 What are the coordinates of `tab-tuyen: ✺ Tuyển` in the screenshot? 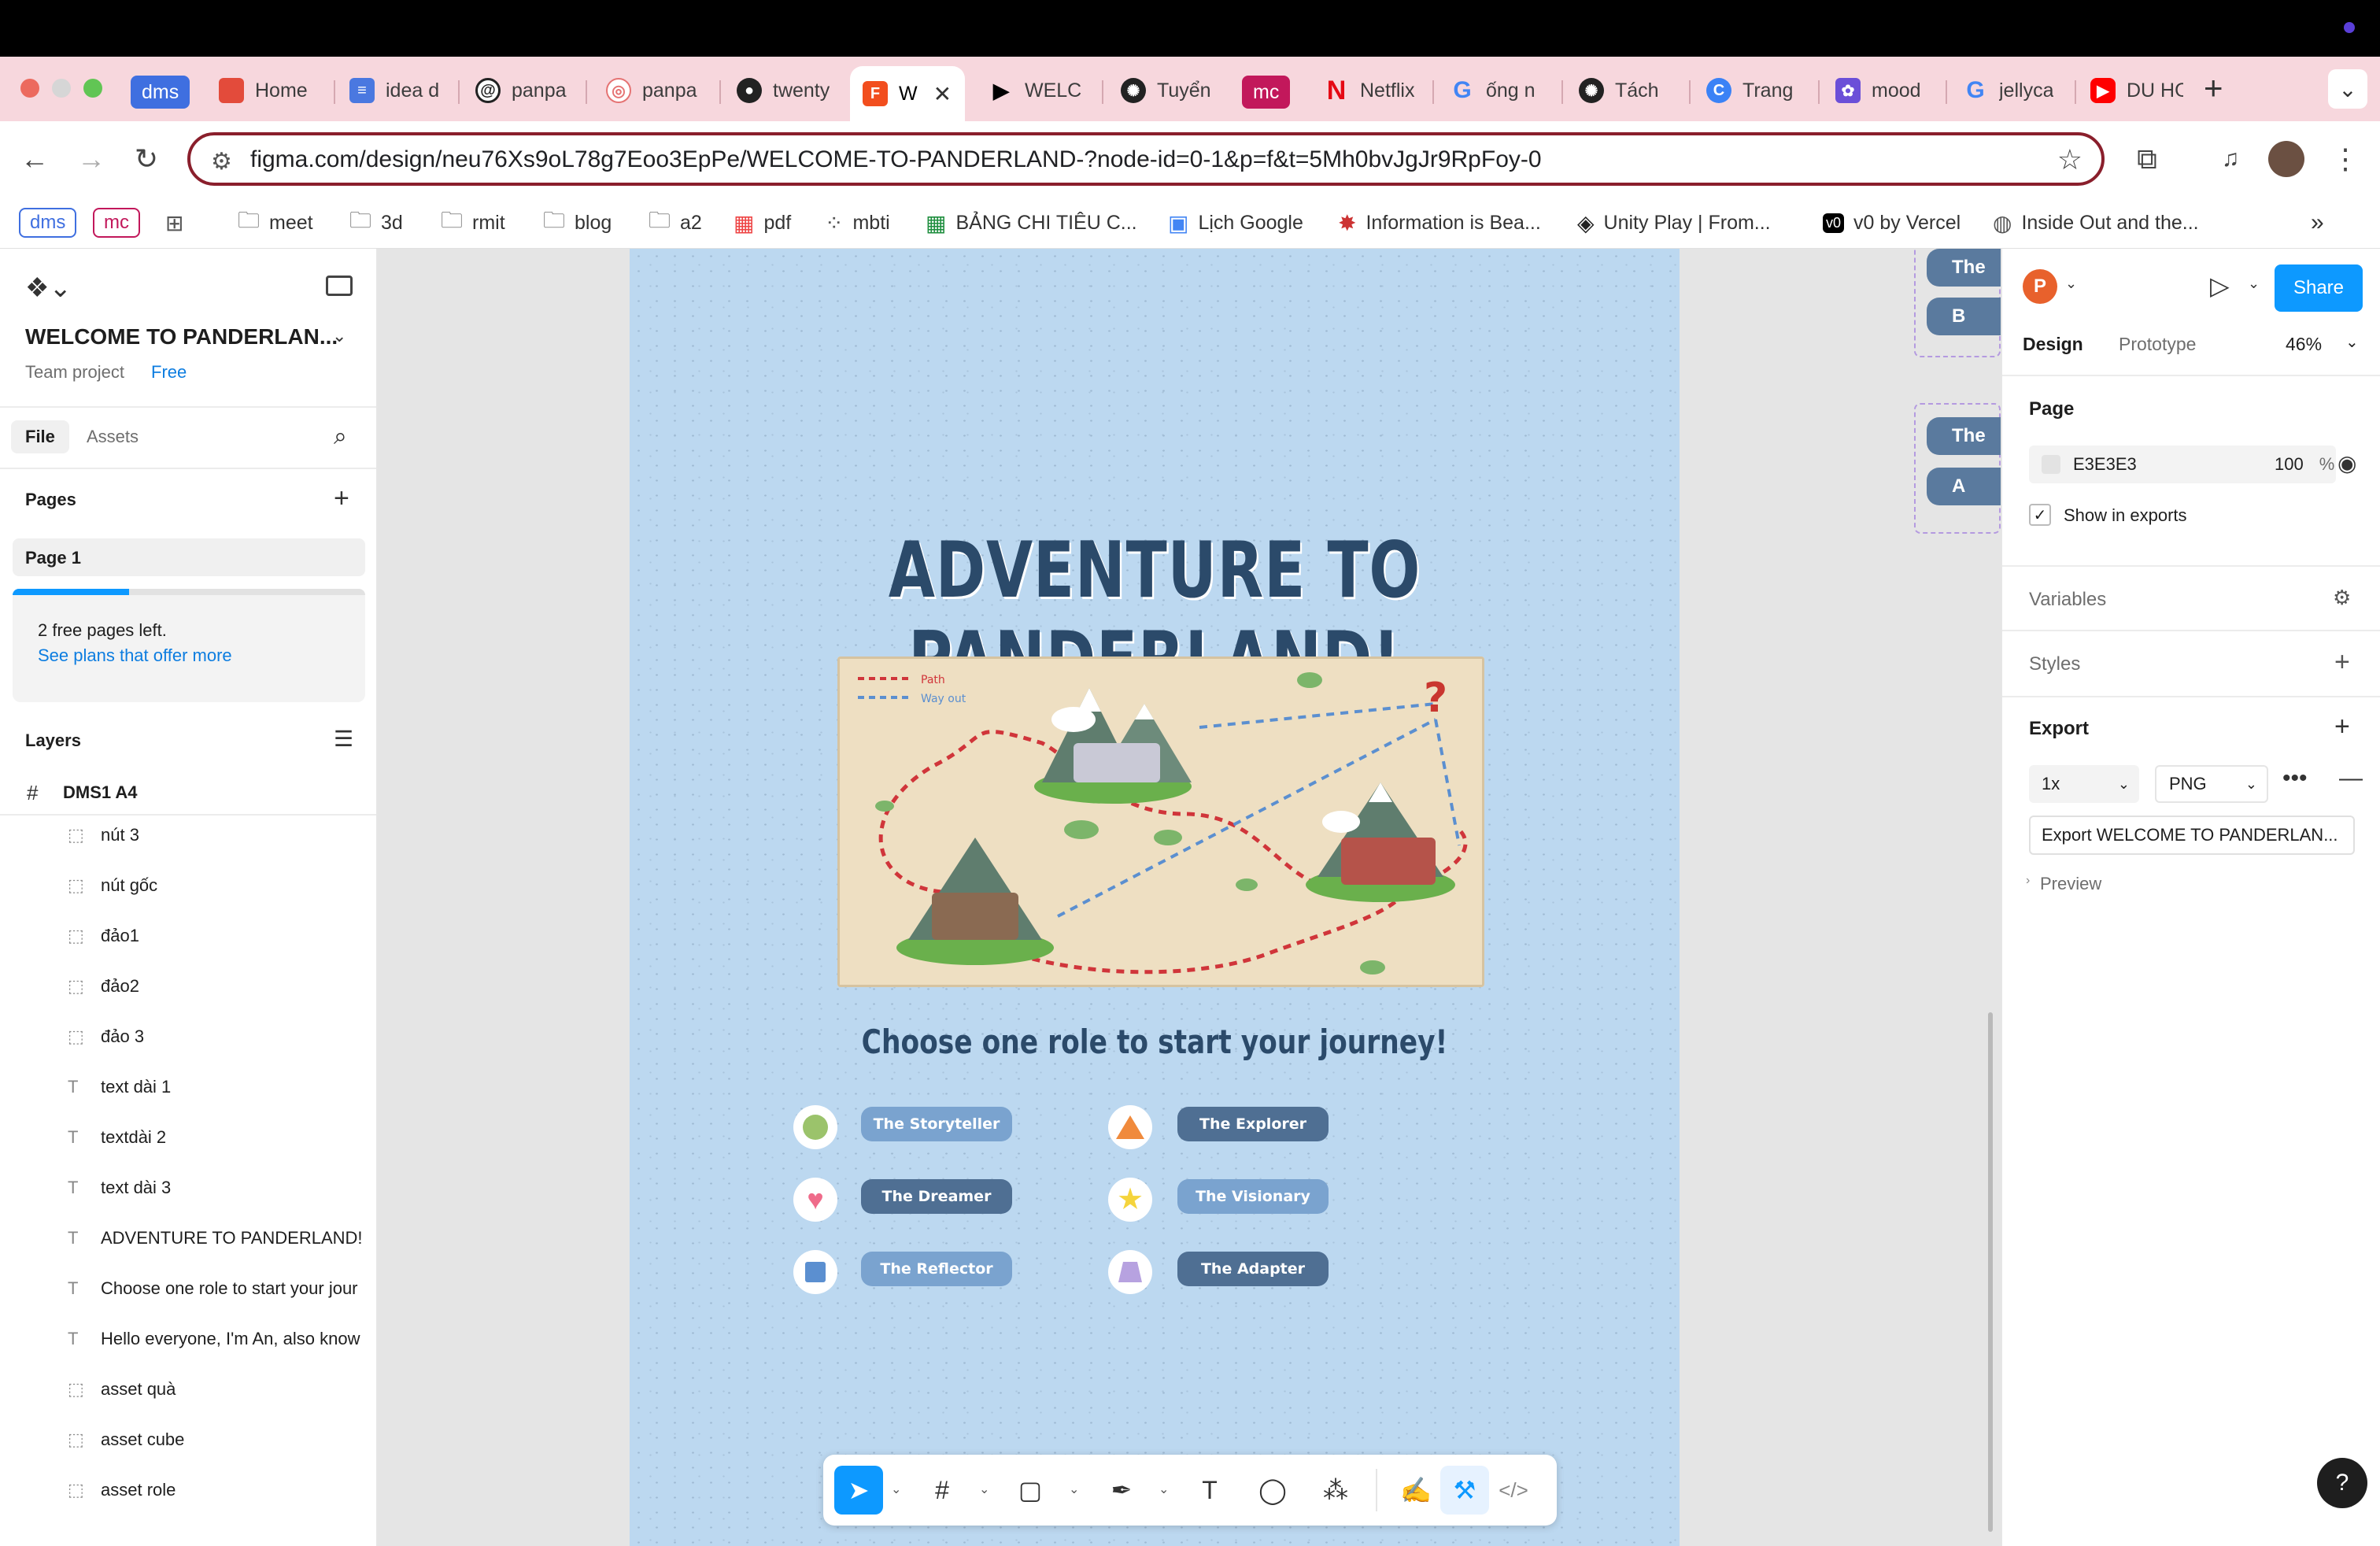 It's located at (1167, 91).